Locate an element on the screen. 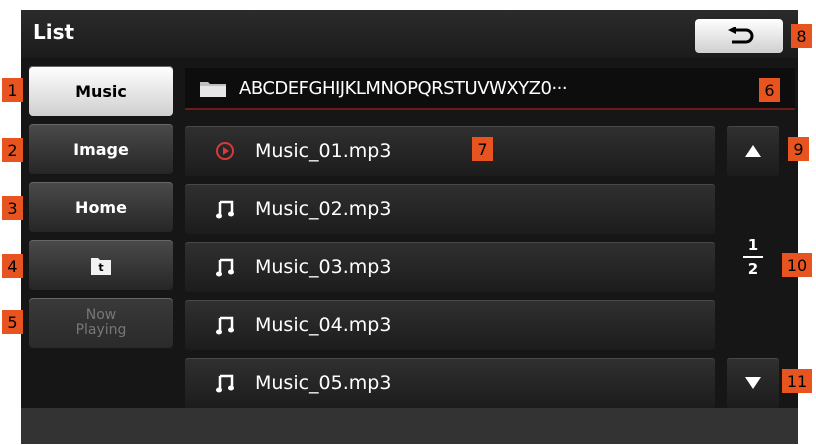  callout-badge: 11 is located at coordinates (797, 381).